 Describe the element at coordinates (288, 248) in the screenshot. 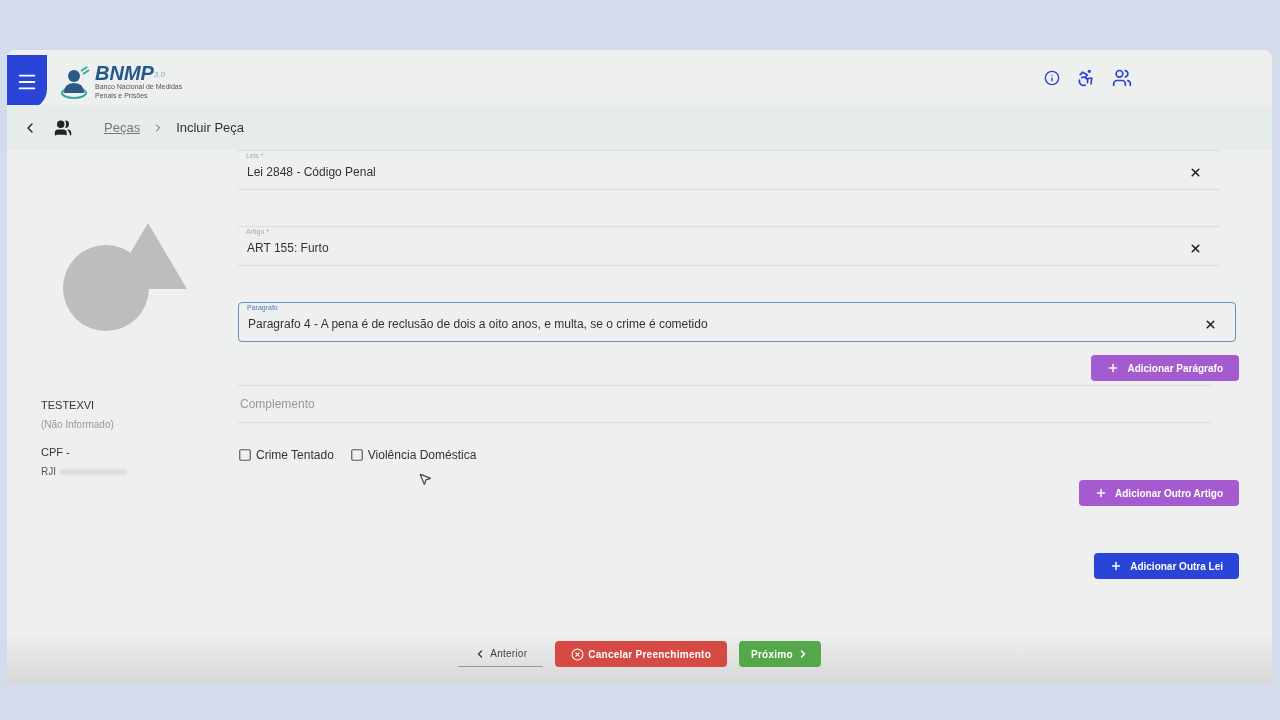

I see `field-value: ART 155: Furto` at that location.